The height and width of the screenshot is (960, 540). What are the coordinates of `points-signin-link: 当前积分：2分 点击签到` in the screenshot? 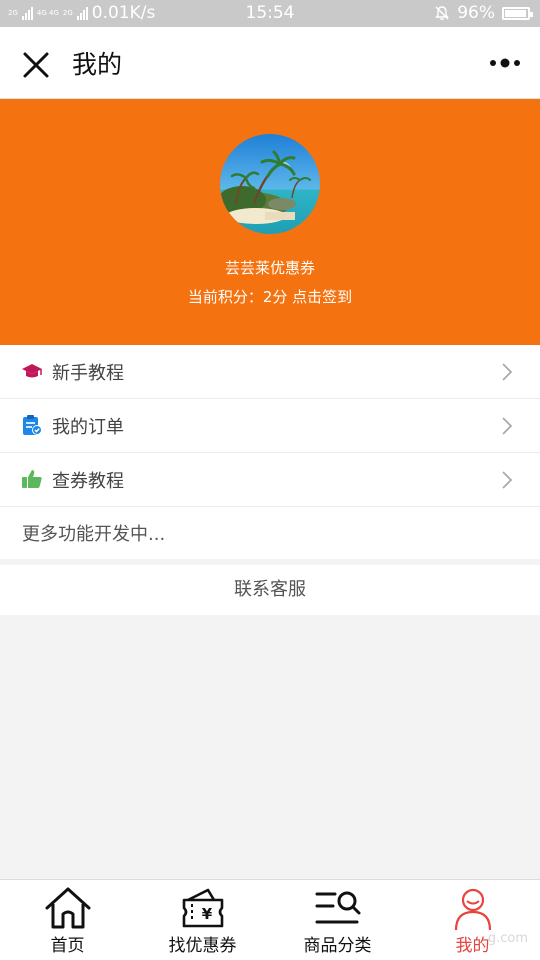 It's located at (270, 296).